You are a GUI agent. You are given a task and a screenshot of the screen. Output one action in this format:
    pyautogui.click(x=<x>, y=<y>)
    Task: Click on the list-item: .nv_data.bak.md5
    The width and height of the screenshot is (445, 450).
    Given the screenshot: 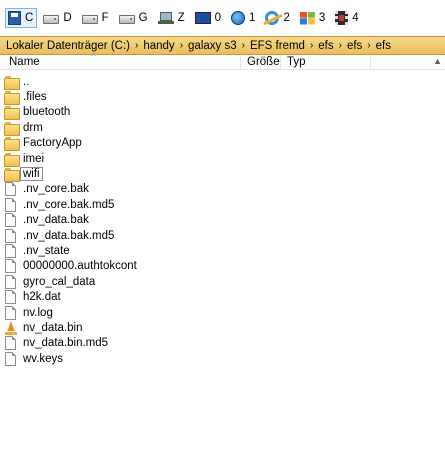 What is the action you would take?
    pyautogui.click(x=222, y=235)
    